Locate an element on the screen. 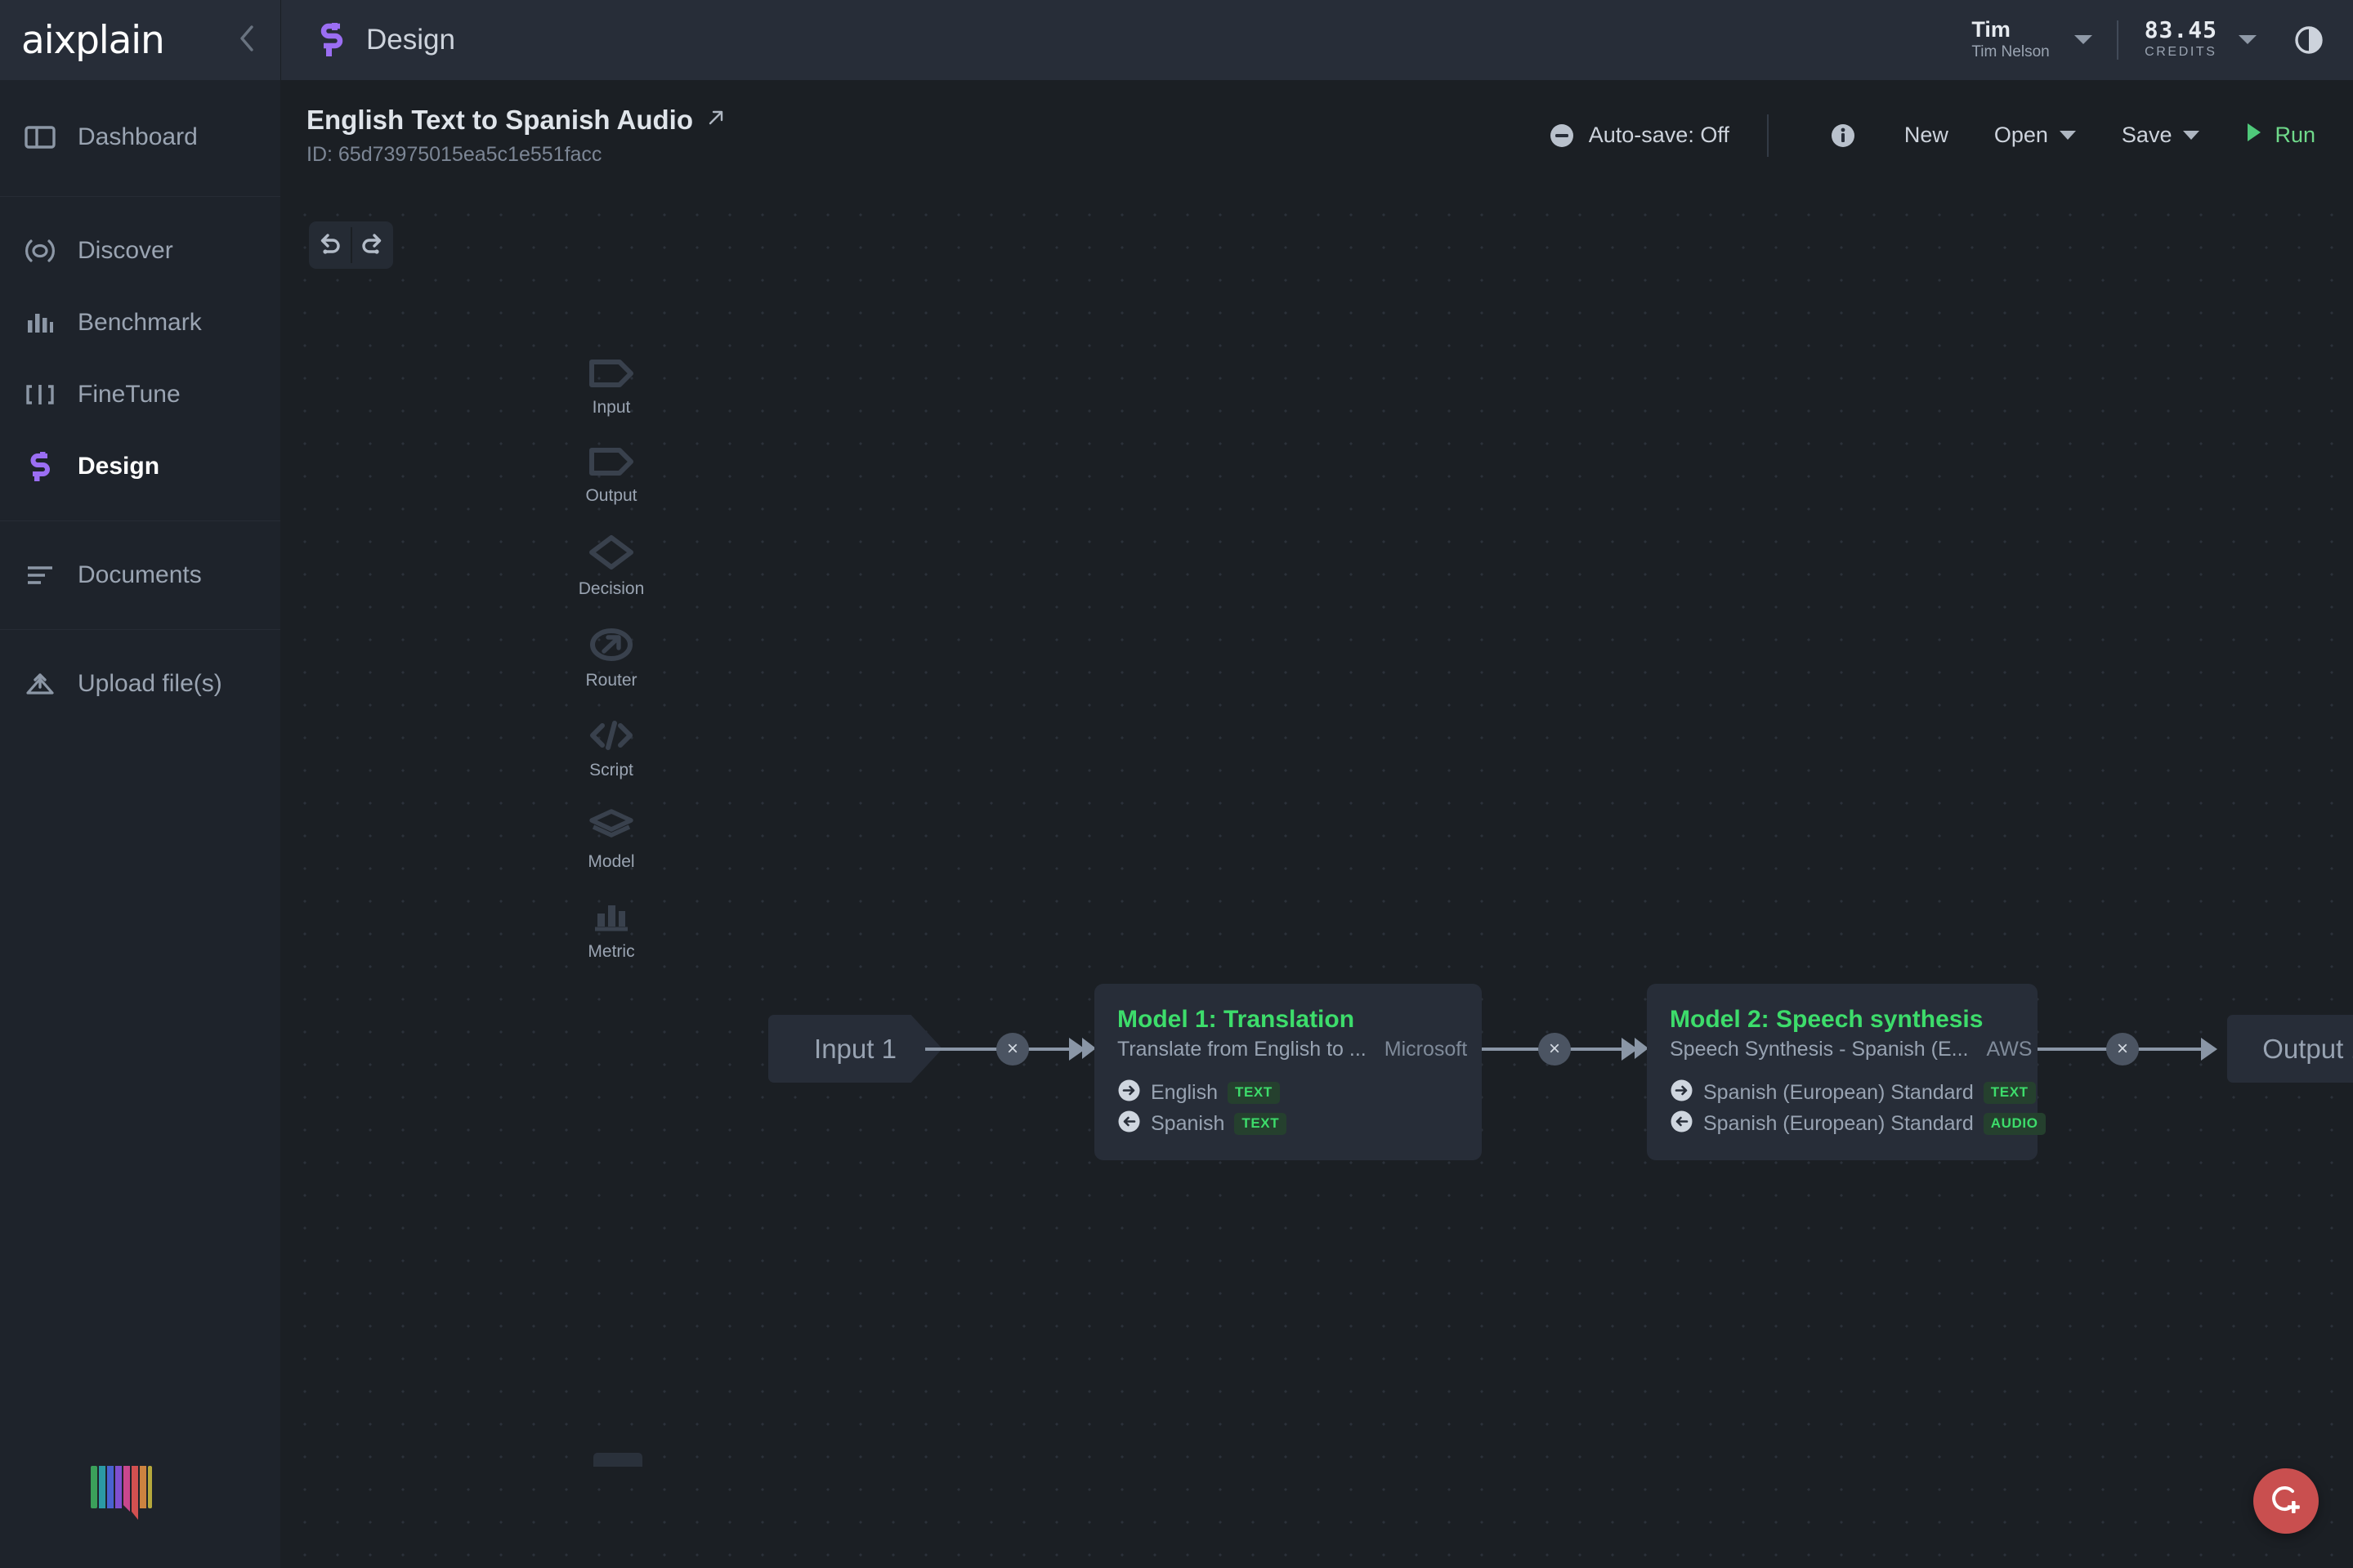 Image resolution: width=2353 pixels, height=1568 pixels. discover-icon is located at coordinates (40, 251).